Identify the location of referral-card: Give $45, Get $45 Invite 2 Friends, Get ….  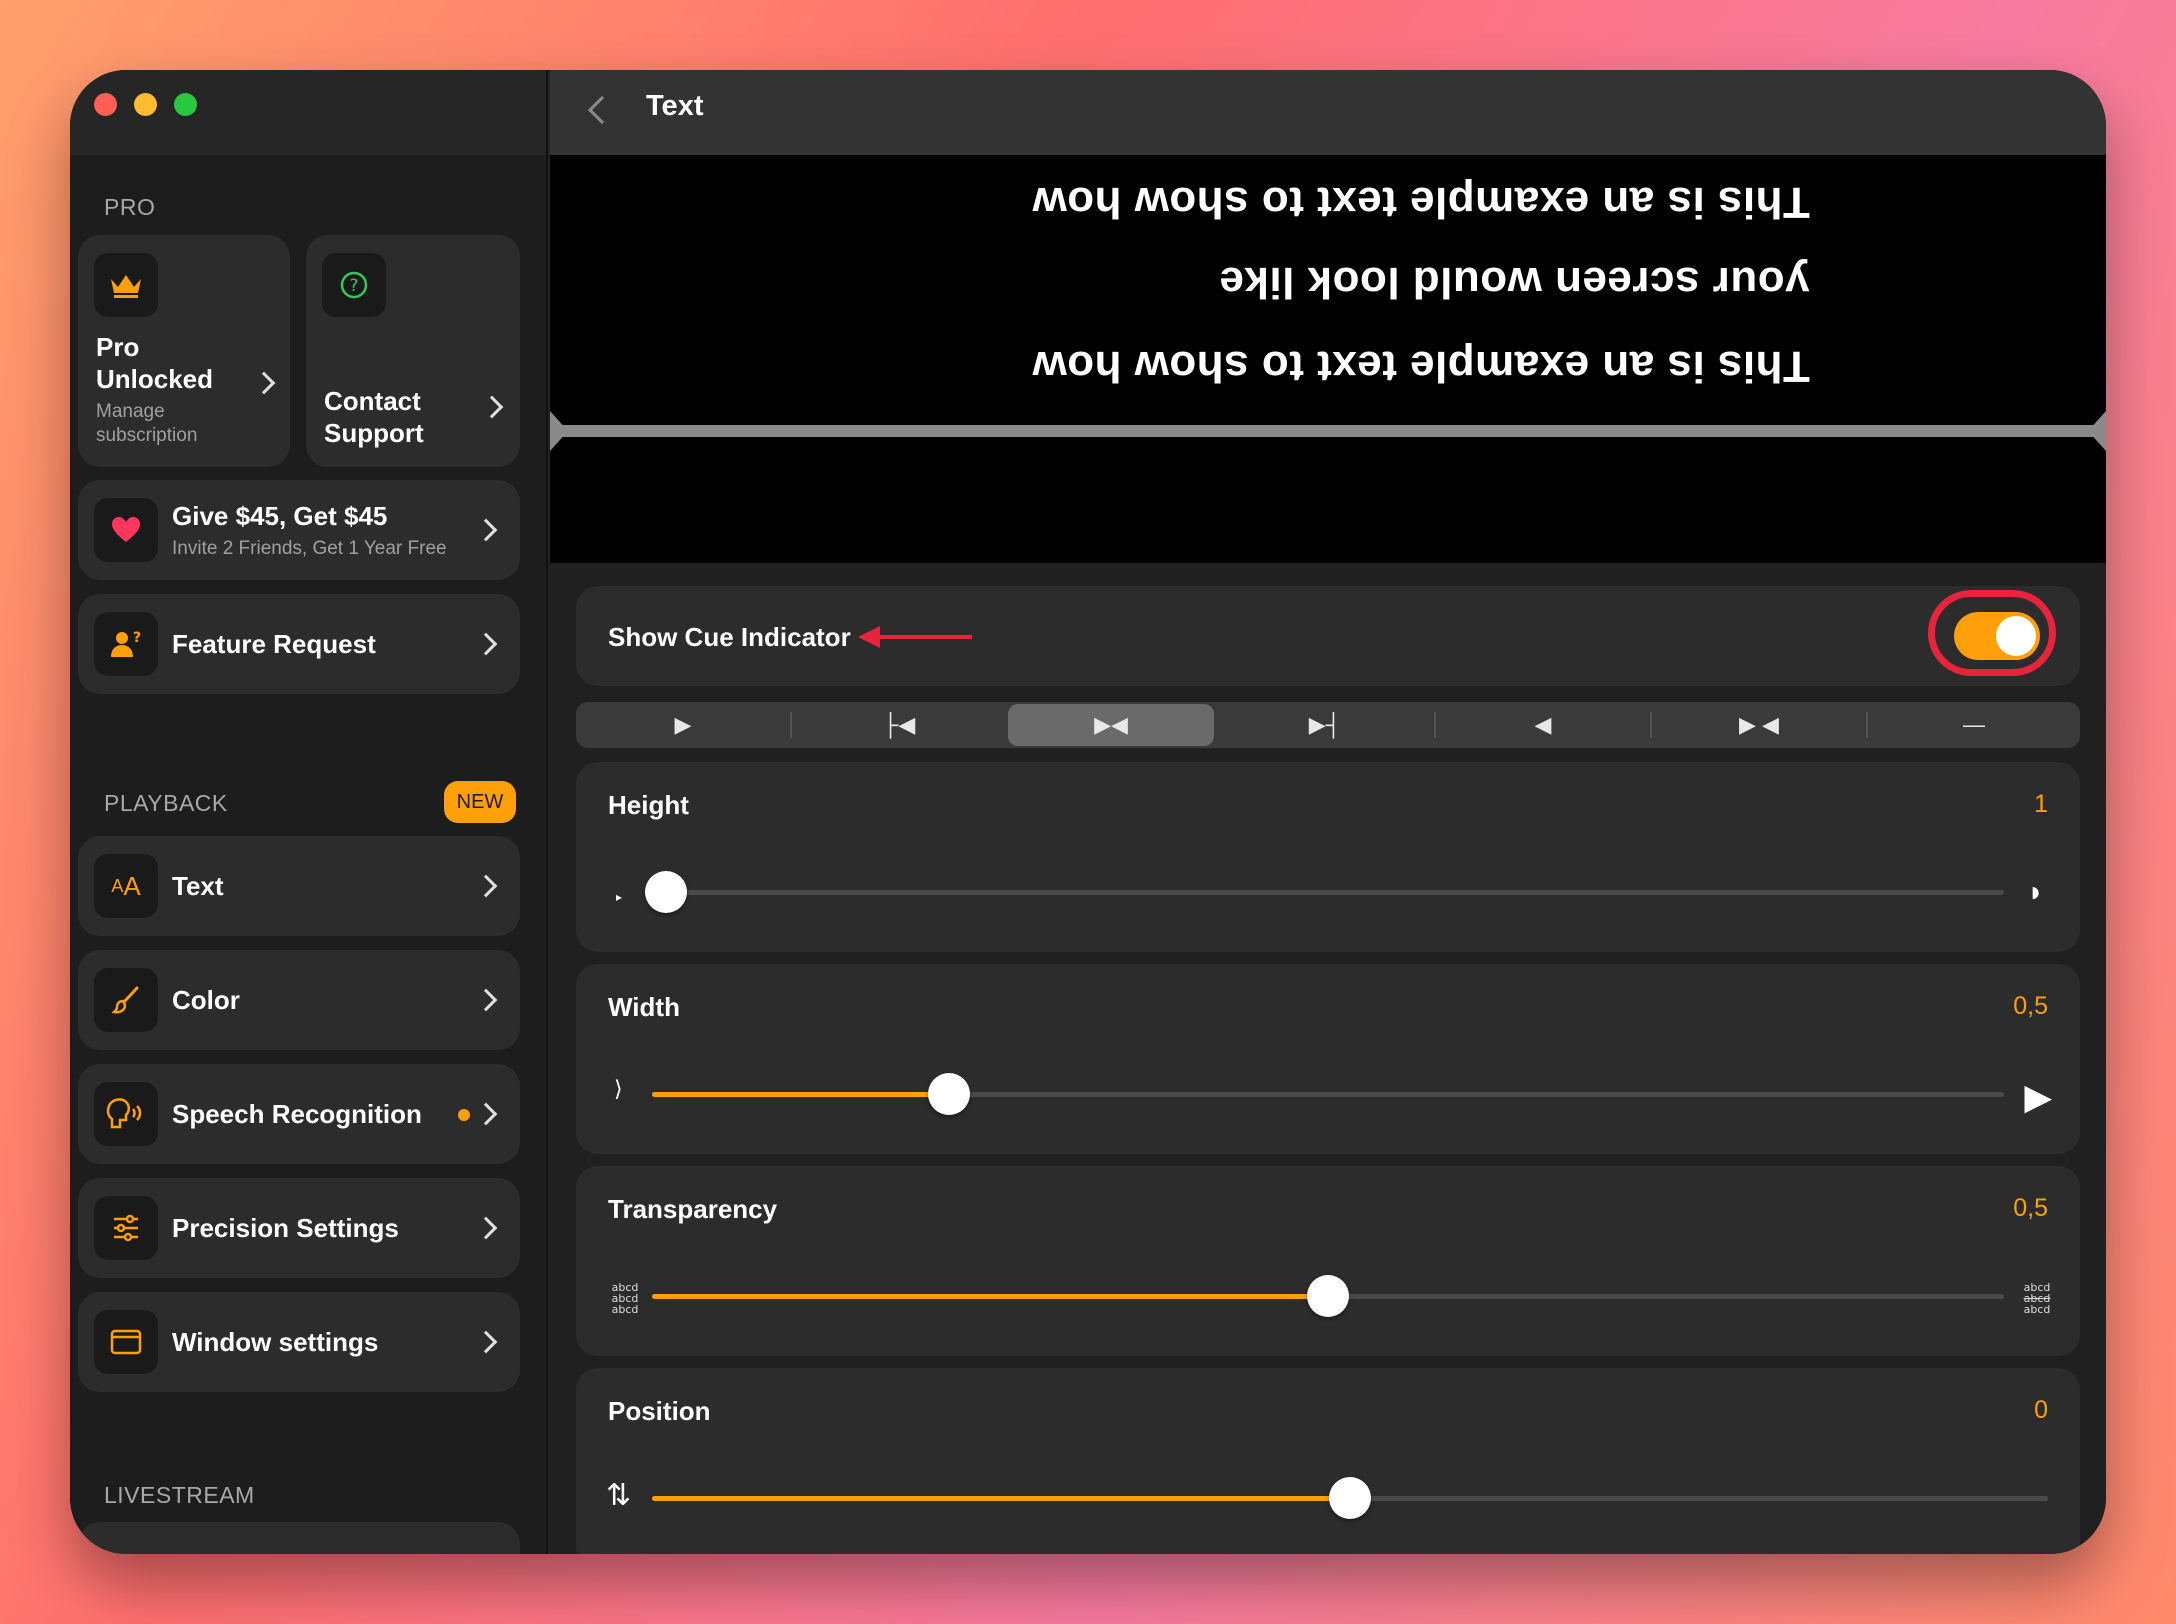
(299, 530).